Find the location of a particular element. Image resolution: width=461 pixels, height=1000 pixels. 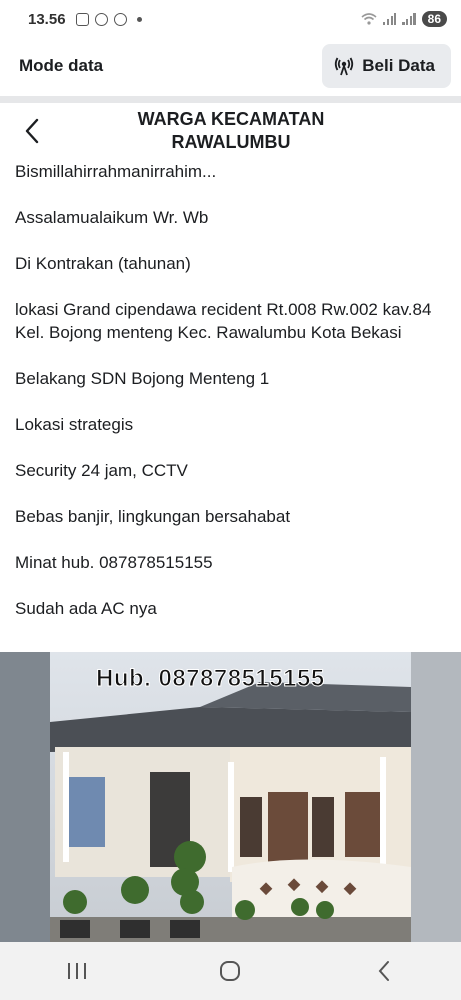

system-nav-bar is located at coordinates (230, 971).